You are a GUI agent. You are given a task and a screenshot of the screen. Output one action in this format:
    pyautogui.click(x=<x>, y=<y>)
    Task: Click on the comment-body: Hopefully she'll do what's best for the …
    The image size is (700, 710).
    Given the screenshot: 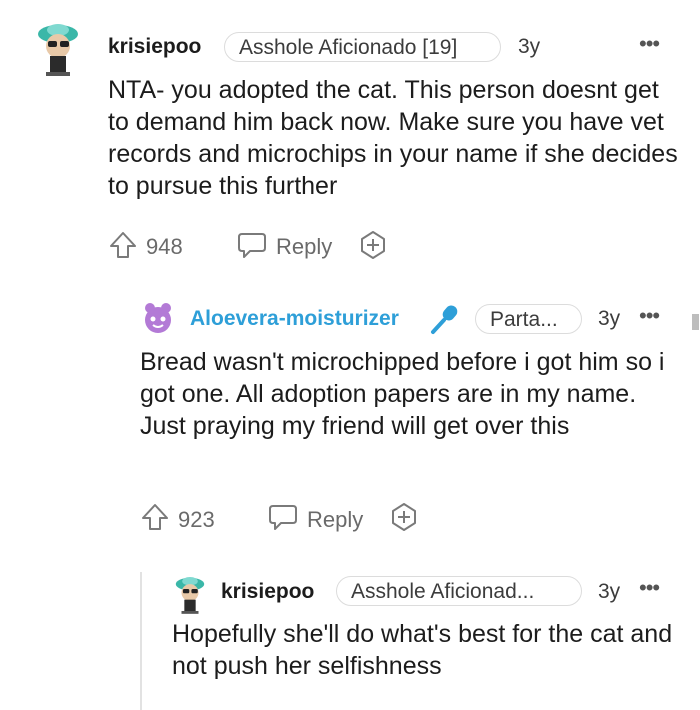 What is the action you would take?
    pyautogui.click(x=422, y=650)
    